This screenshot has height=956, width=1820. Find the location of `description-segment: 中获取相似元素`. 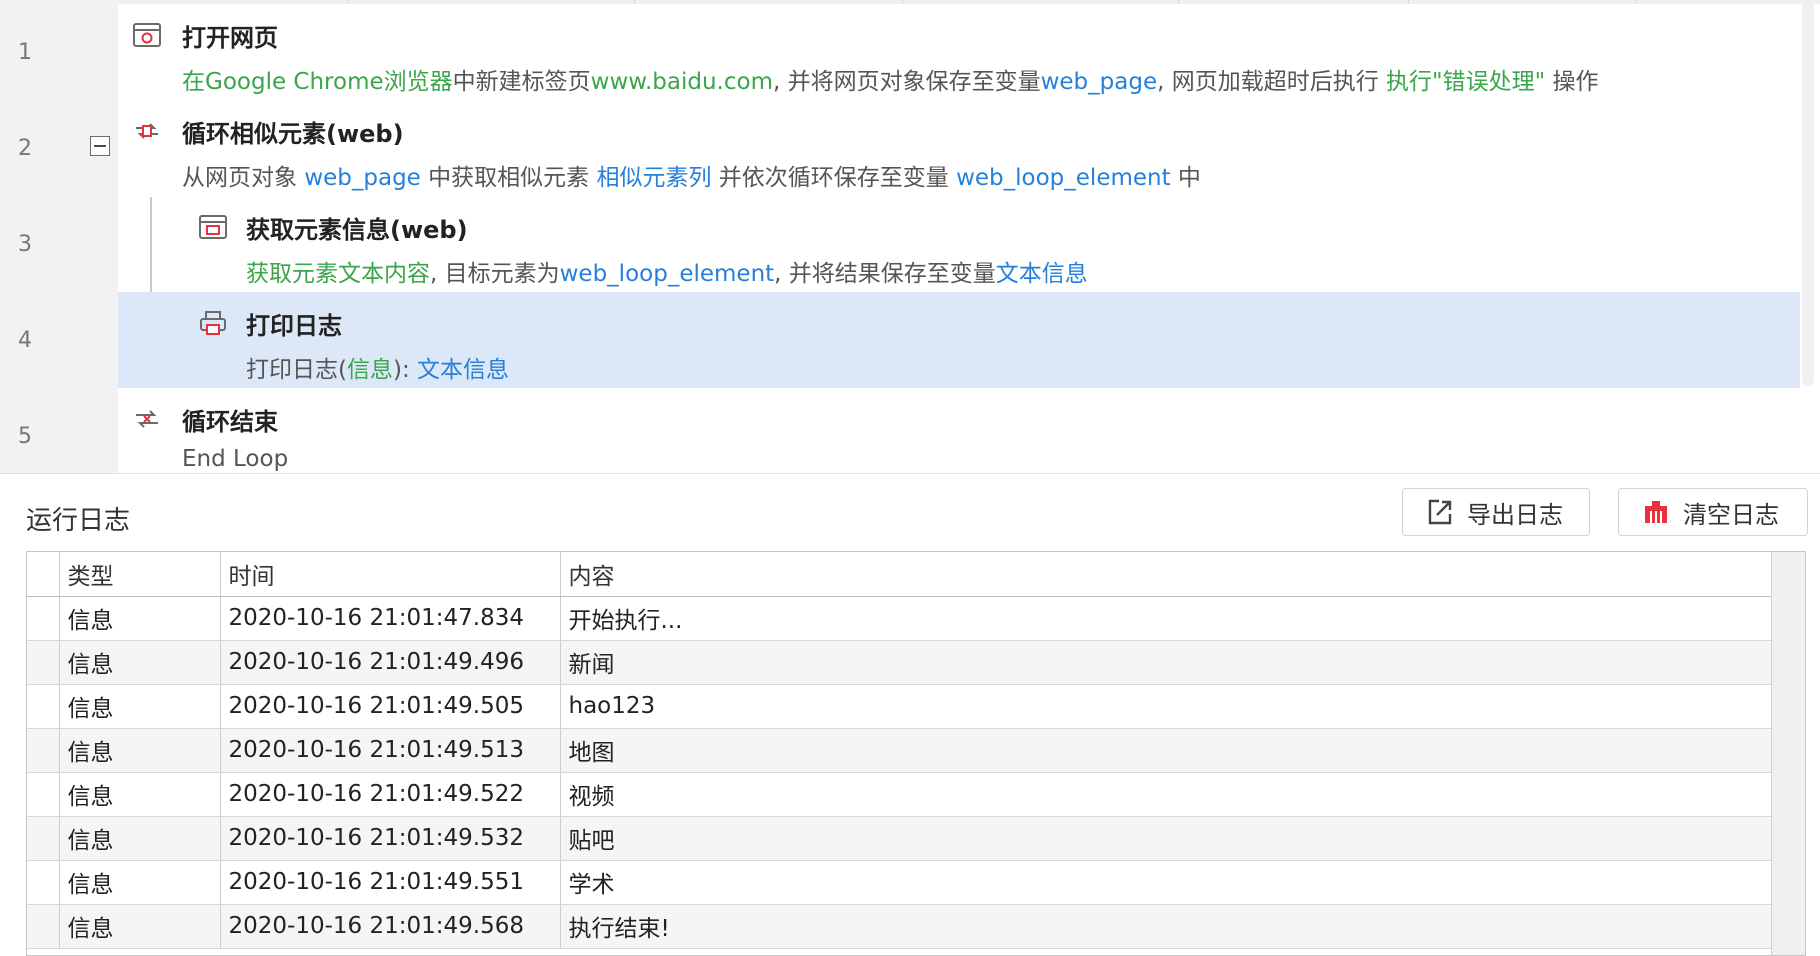

description-segment: 中获取相似元素 is located at coordinates (508, 178).